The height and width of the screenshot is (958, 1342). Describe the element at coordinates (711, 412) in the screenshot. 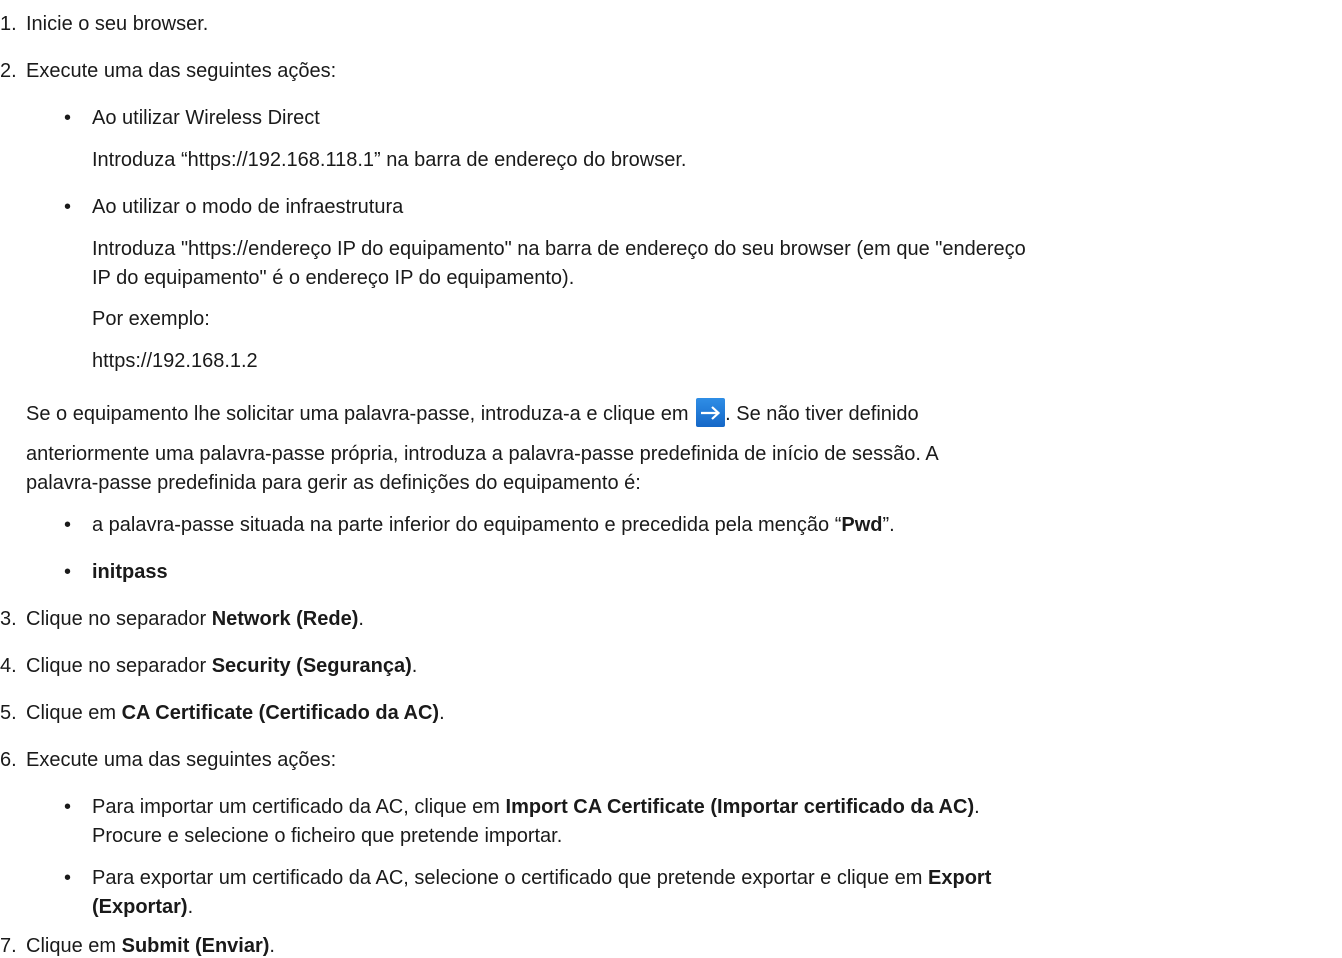

I see `arrow-right-icon` at that location.